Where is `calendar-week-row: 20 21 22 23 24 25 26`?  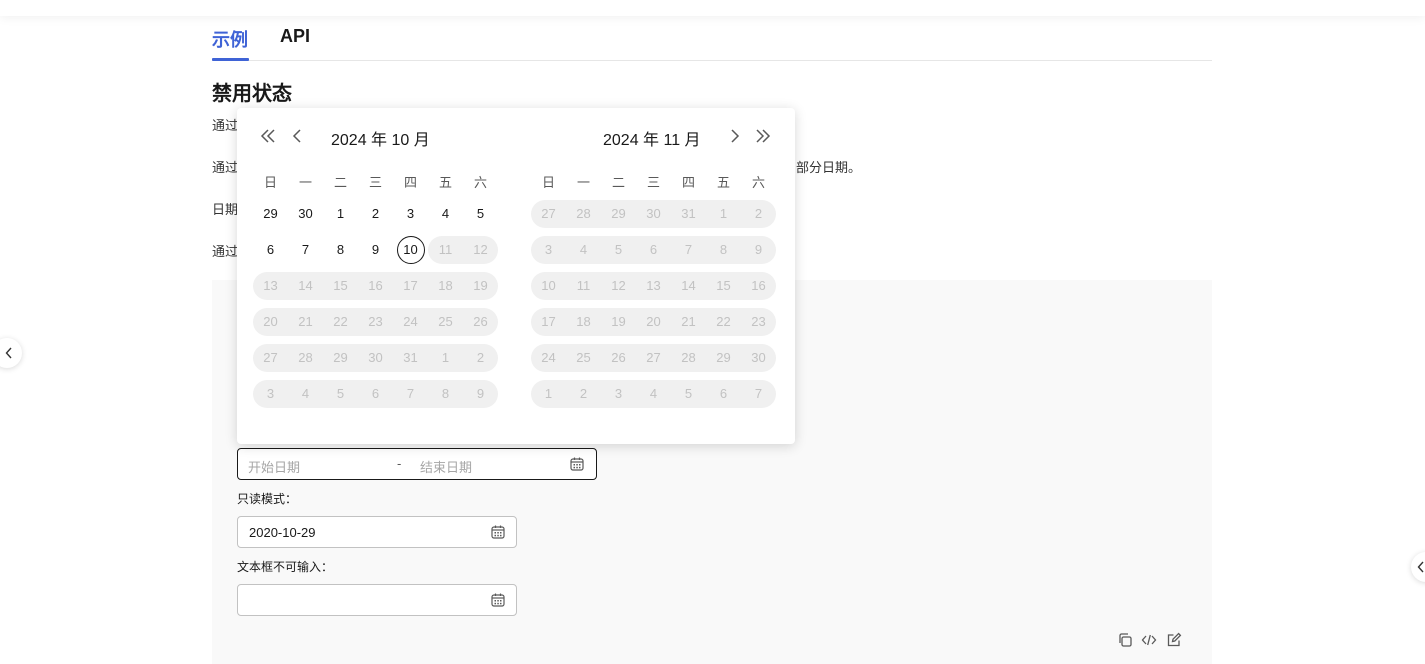 calendar-week-row: 20 21 22 23 24 25 26 is located at coordinates (378, 322).